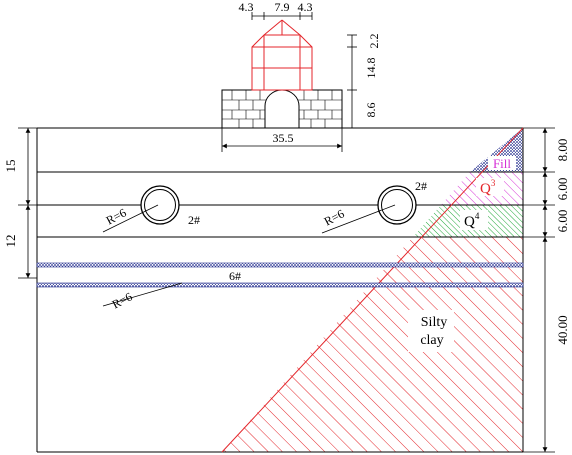 The image size is (572, 455). I want to click on pipe-band-upper, so click(280, 265).